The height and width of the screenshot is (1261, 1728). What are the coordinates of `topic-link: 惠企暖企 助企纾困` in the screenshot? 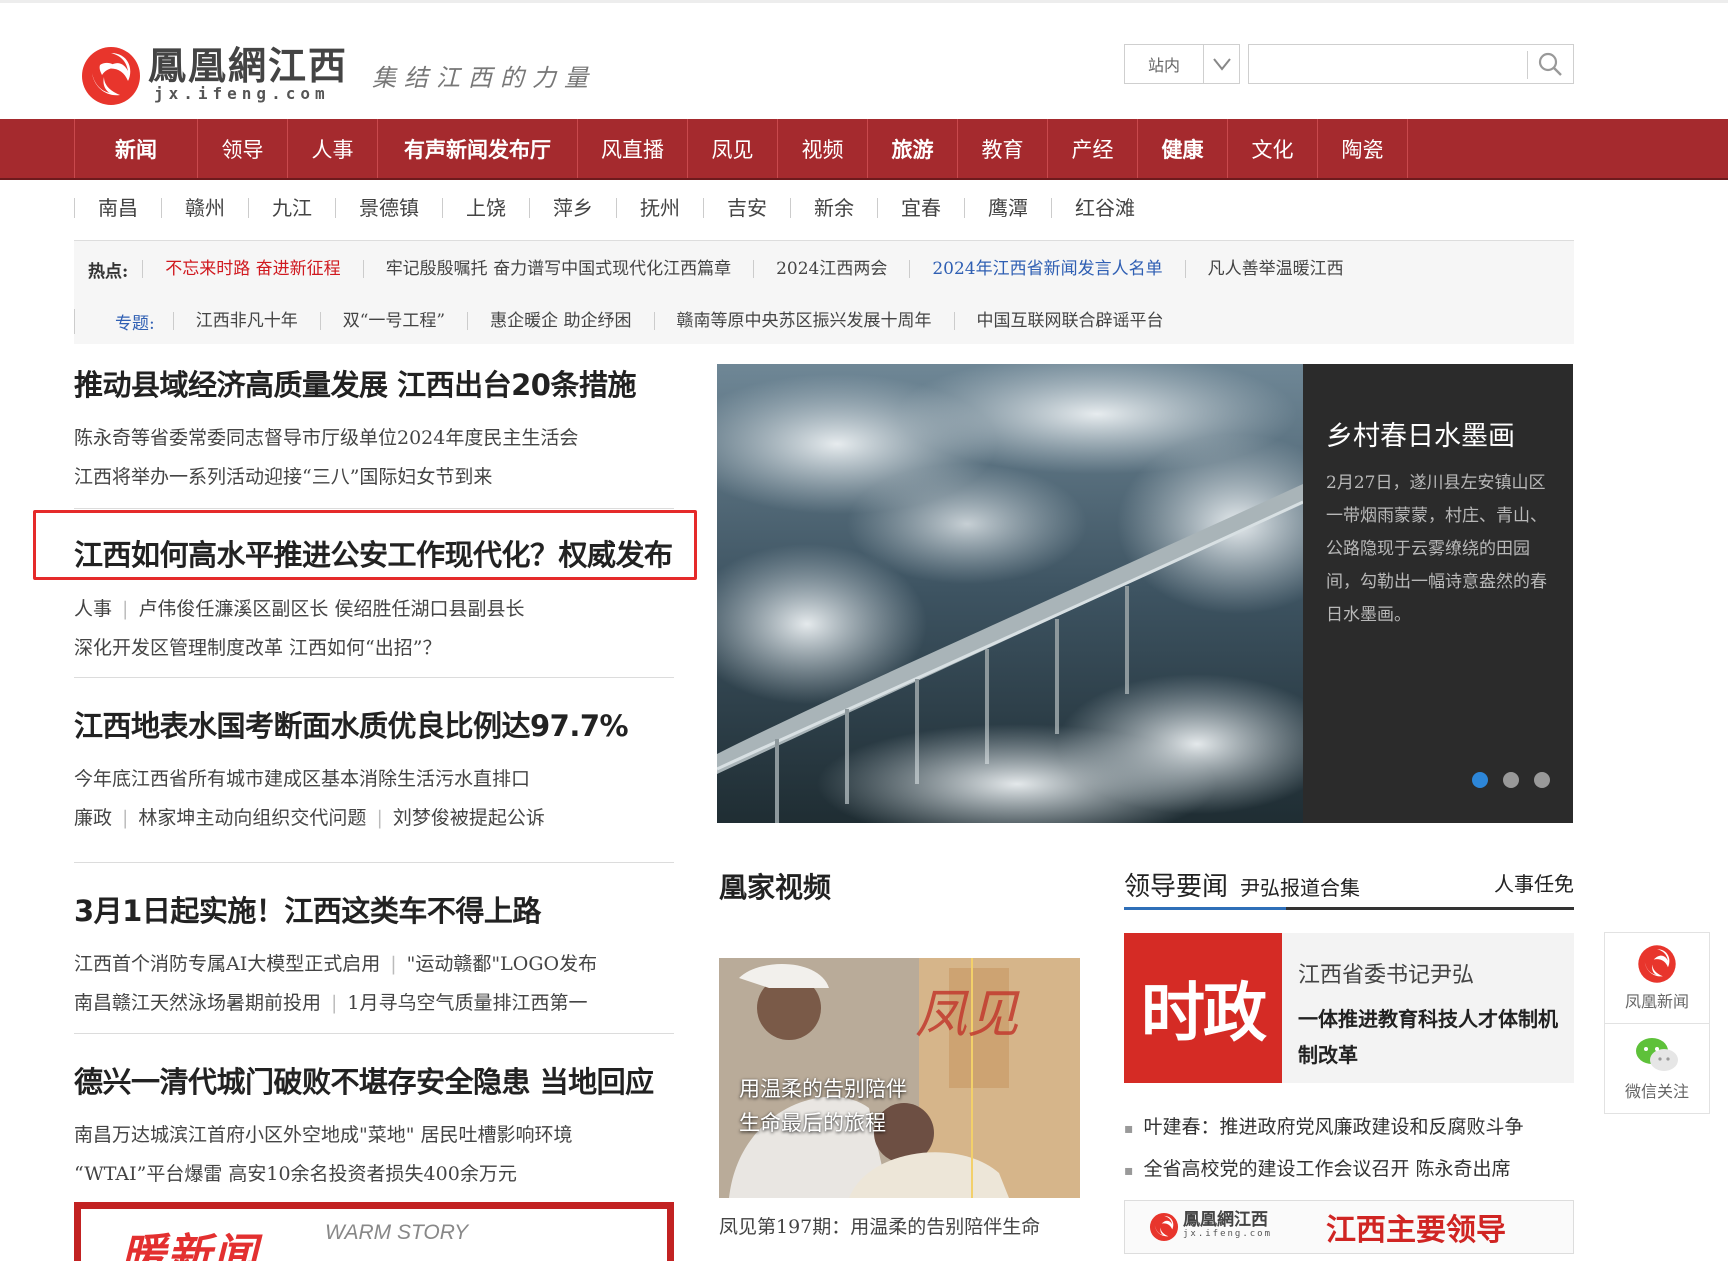 It's located at (560, 321).